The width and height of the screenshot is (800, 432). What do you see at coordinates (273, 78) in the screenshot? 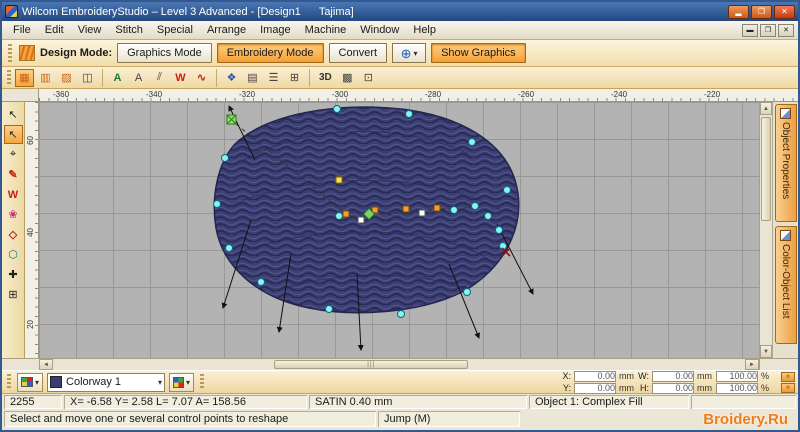
I see `stitch-list-icon: ☰` at bounding box center [273, 78].